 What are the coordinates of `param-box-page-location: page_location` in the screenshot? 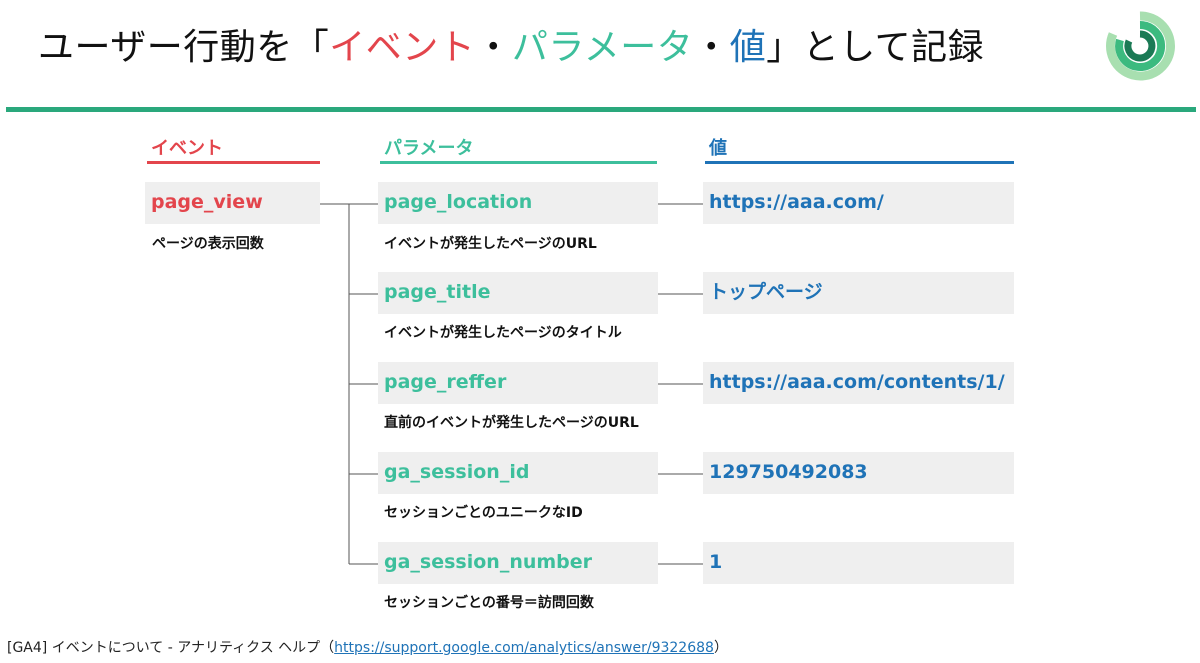 It's located at (518, 203).